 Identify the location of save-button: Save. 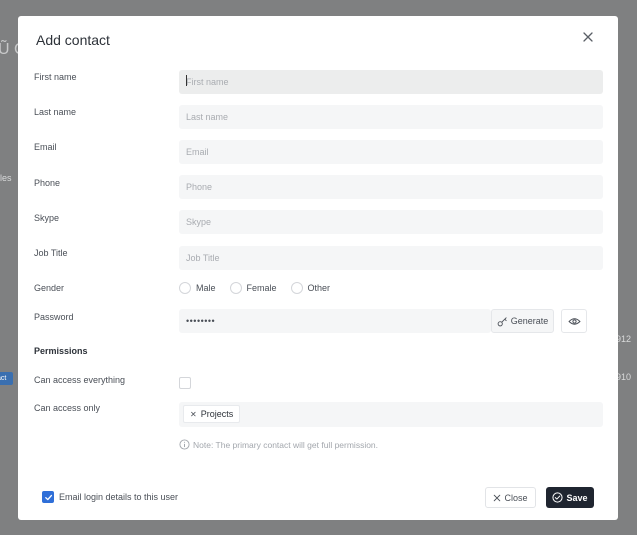
(570, 497).